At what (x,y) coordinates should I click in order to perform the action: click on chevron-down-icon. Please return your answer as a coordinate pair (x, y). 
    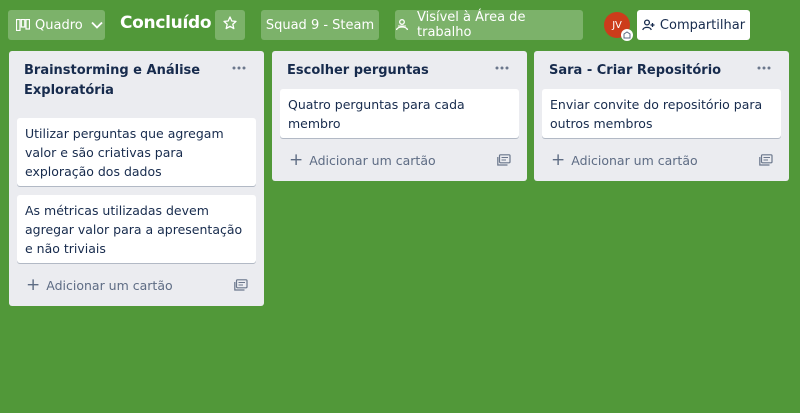
    Looking at the image, I should click on (97, 25).